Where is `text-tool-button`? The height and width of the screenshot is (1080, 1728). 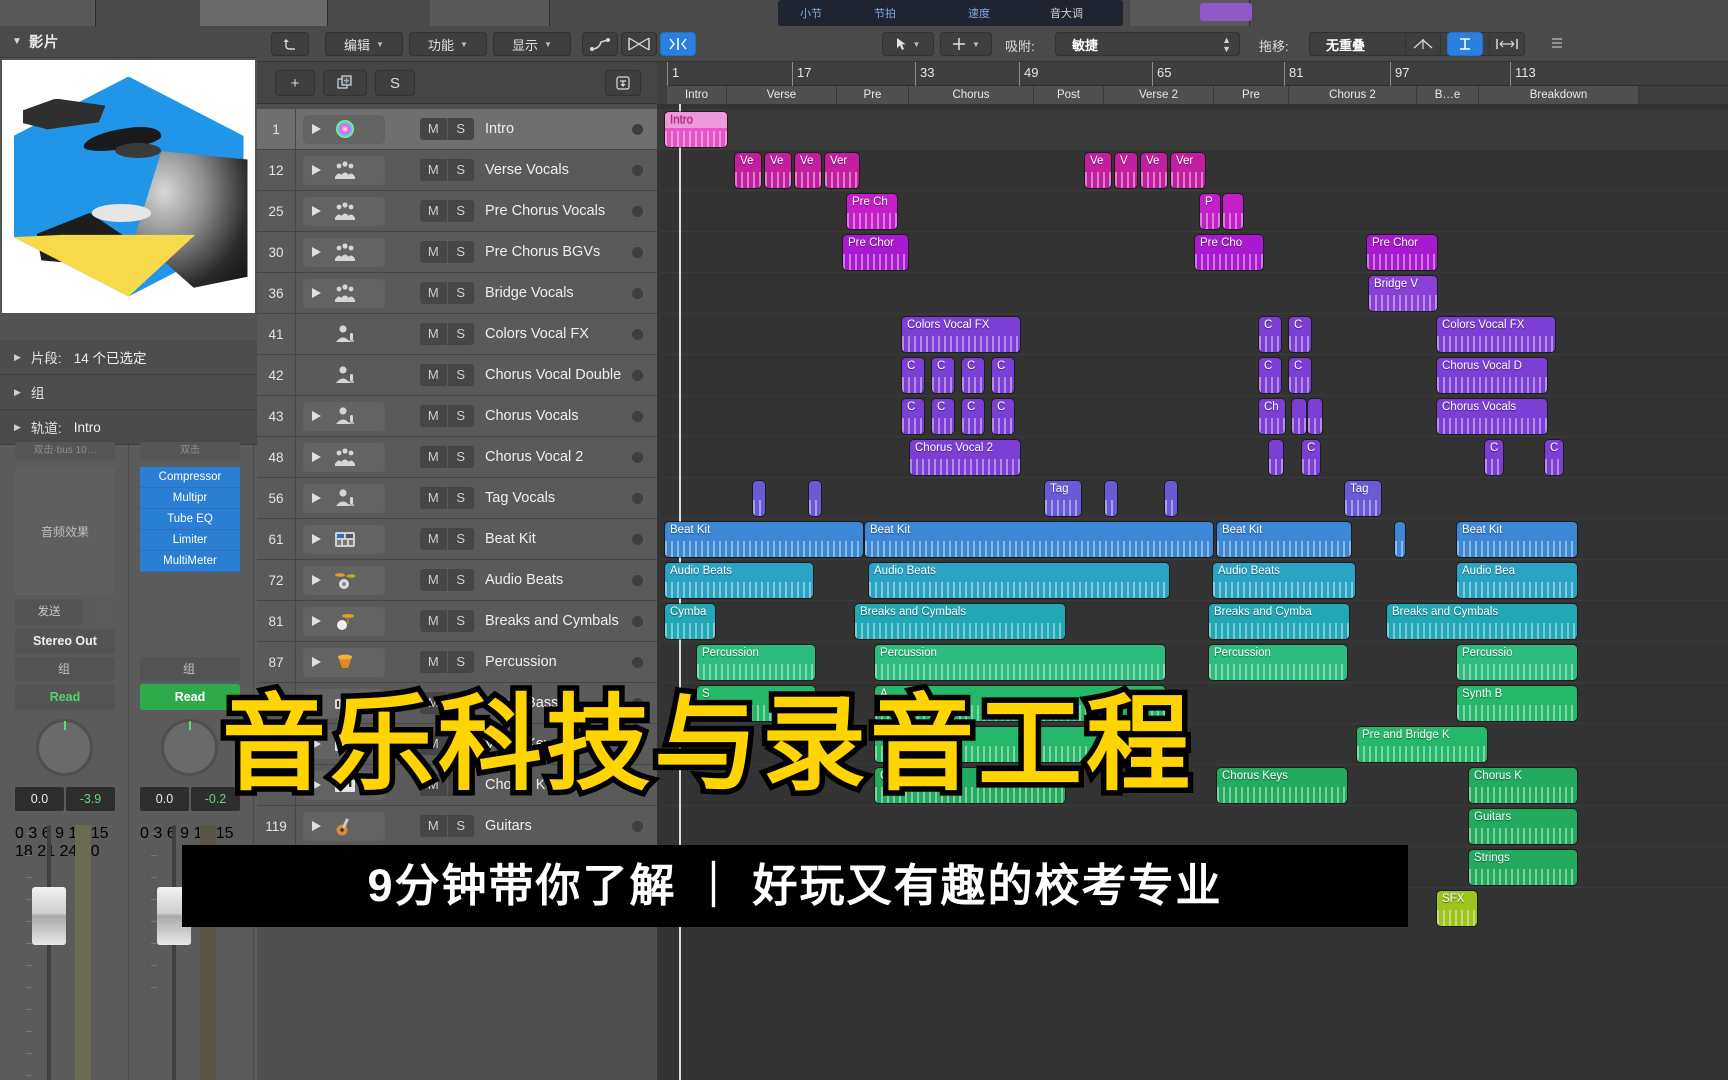 text-tool-button is located at coordinates (1465, 44).